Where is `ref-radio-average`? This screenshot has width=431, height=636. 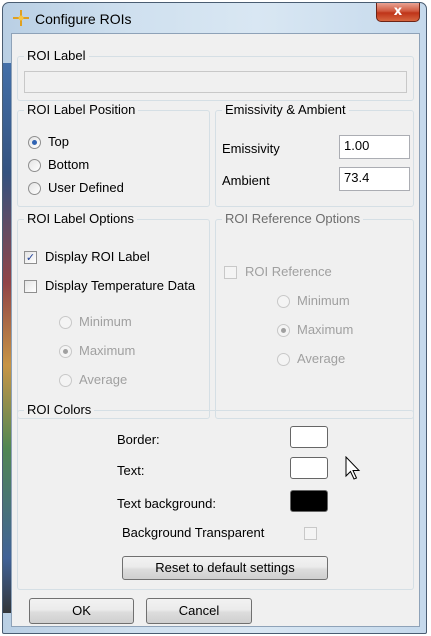
ref-radio-average is located at coordinates (283, 359).